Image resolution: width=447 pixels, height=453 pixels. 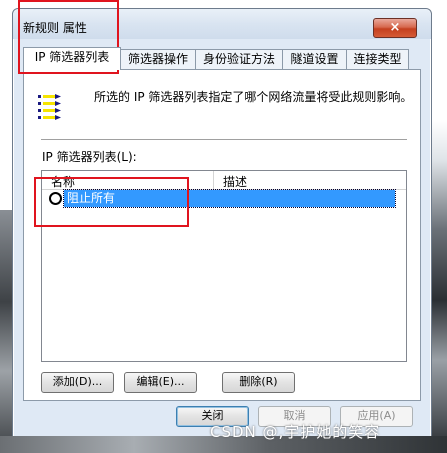 I want to click on tab-connection-type: 连接类型, so click(x=377, y=59).